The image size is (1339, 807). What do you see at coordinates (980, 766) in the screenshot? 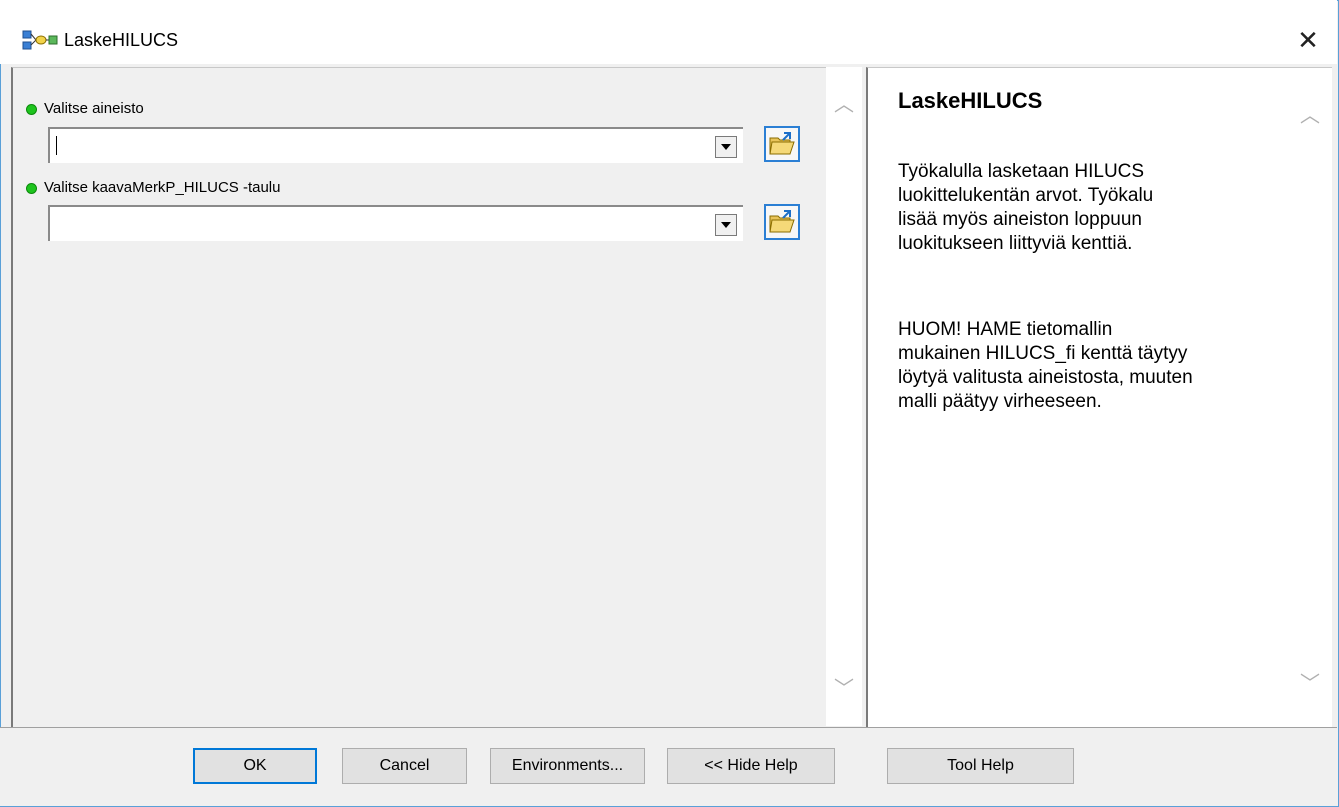
I see `tool-help-button: Tool Help` at bounding box center [980, 766].